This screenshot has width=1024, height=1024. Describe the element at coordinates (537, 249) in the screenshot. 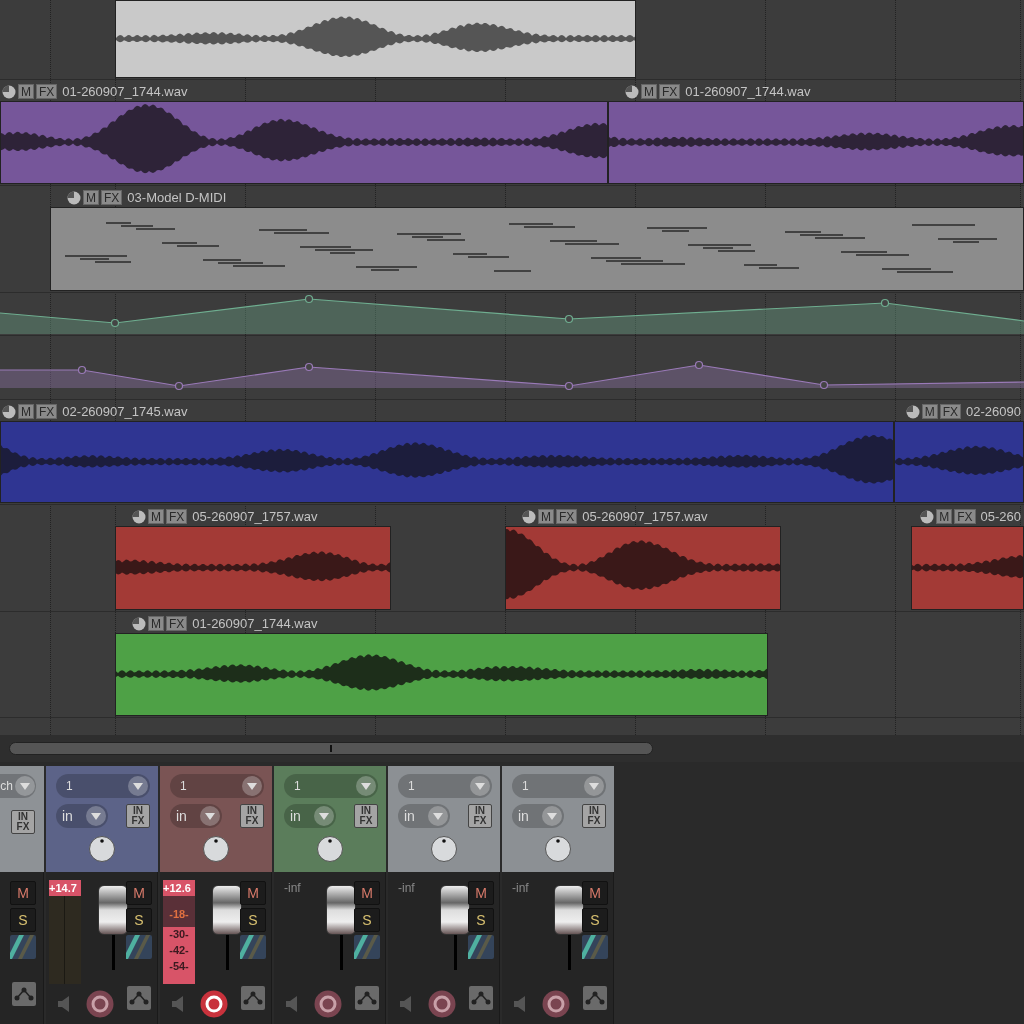

I see `midi-item` at that location.